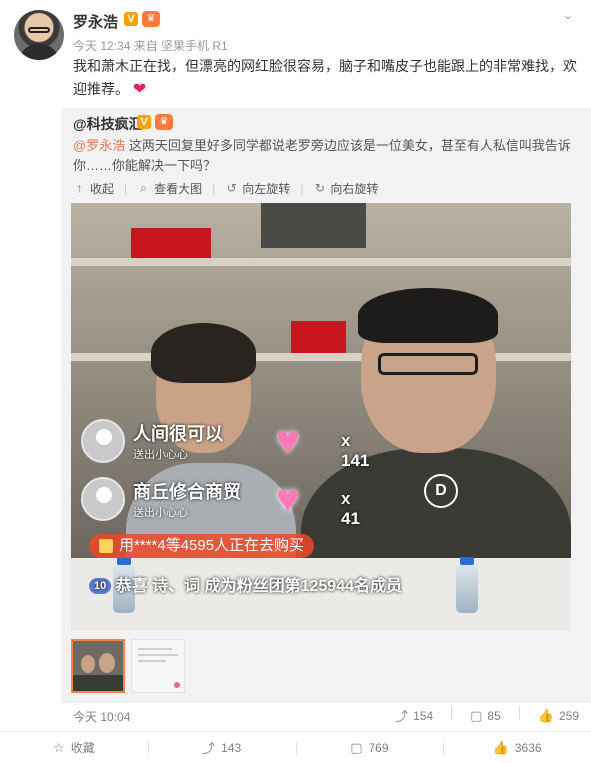 This screenshot has height=763, width=591. Describe the element at coordinates (177, 685) in the screenshot. I see `thumb-dot` at that location.